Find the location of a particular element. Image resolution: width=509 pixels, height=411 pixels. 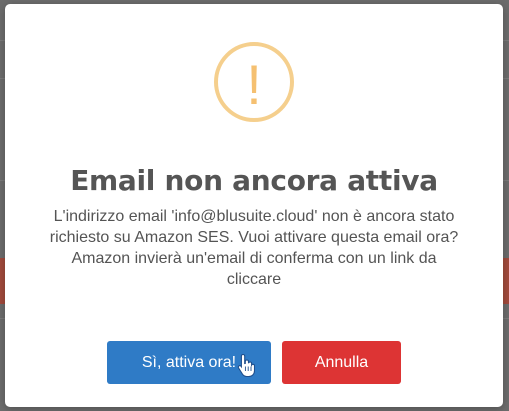

exclamation-glyph: ! is located at coordinates (254, 84).